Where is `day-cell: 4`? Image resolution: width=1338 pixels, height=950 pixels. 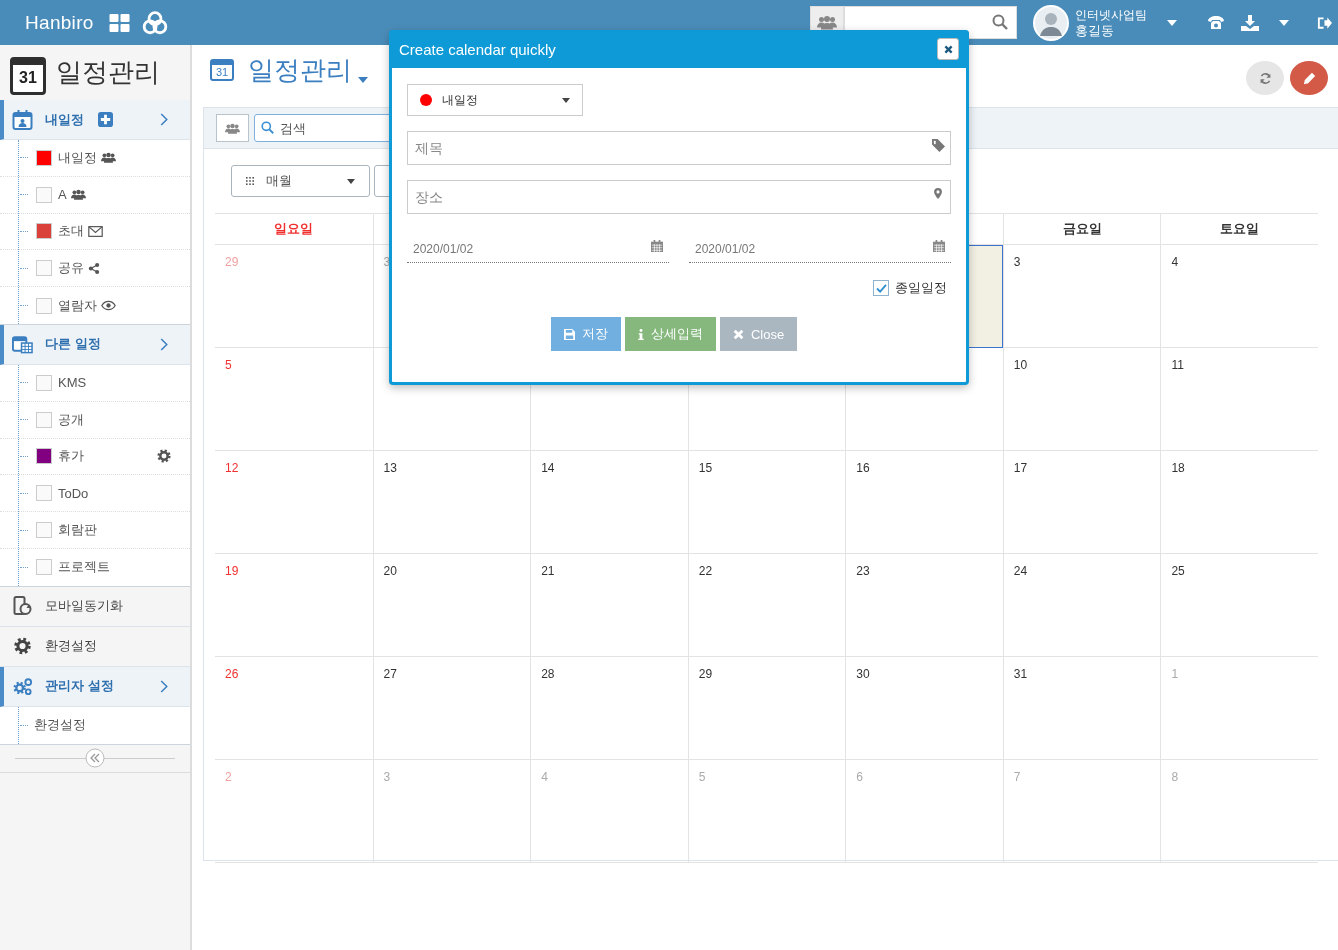
day-cell: 4 is located at coordinates (1239, 296).